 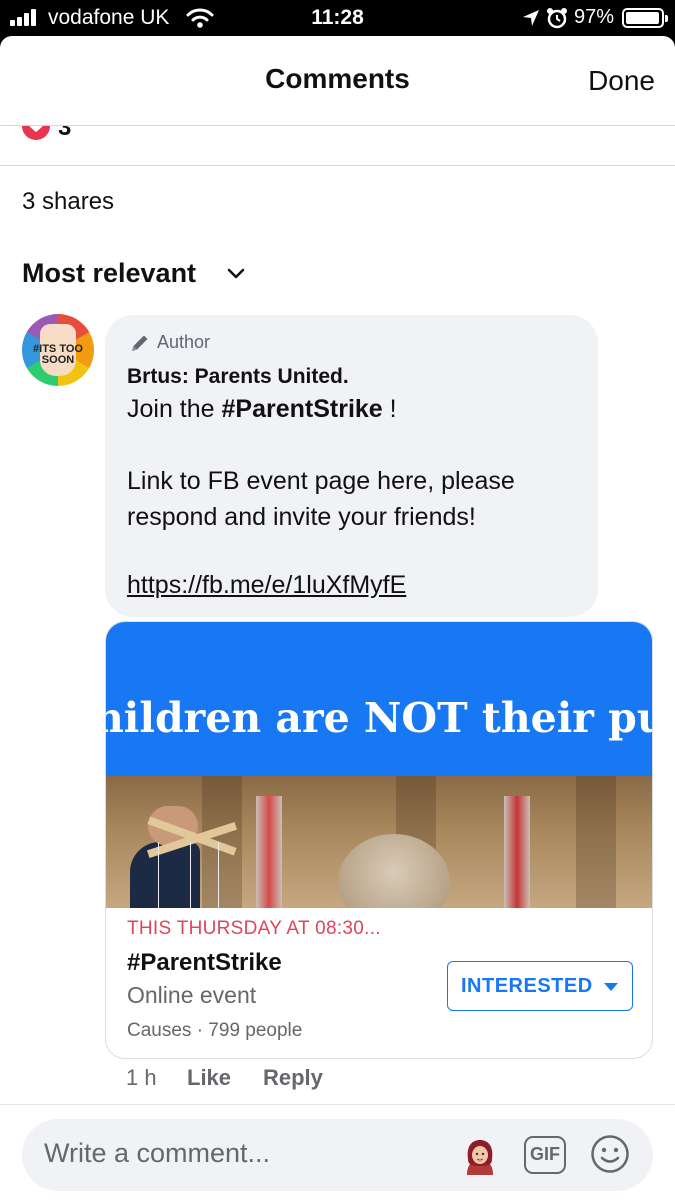 I want to click on sheet-header: Comments Done, so click(x=337, y=81).